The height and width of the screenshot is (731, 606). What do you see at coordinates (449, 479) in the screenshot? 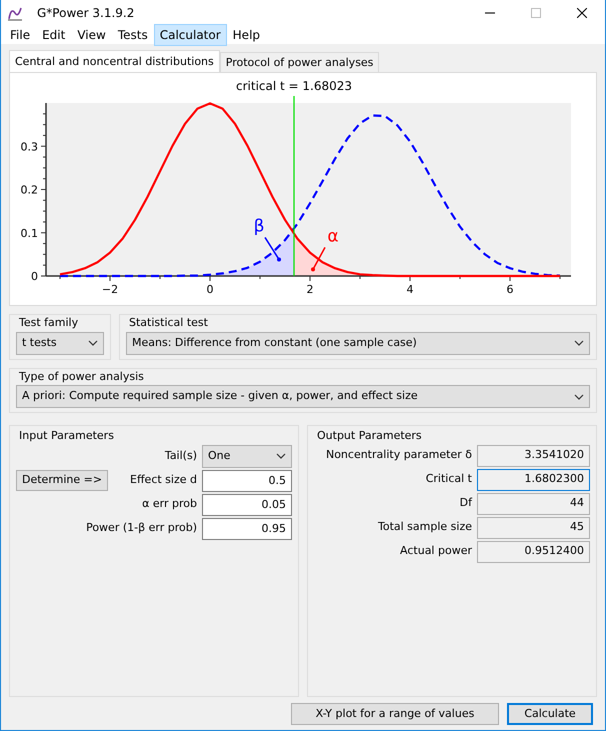
I see `field-label: Critical t` at bounding box center [449, 479].